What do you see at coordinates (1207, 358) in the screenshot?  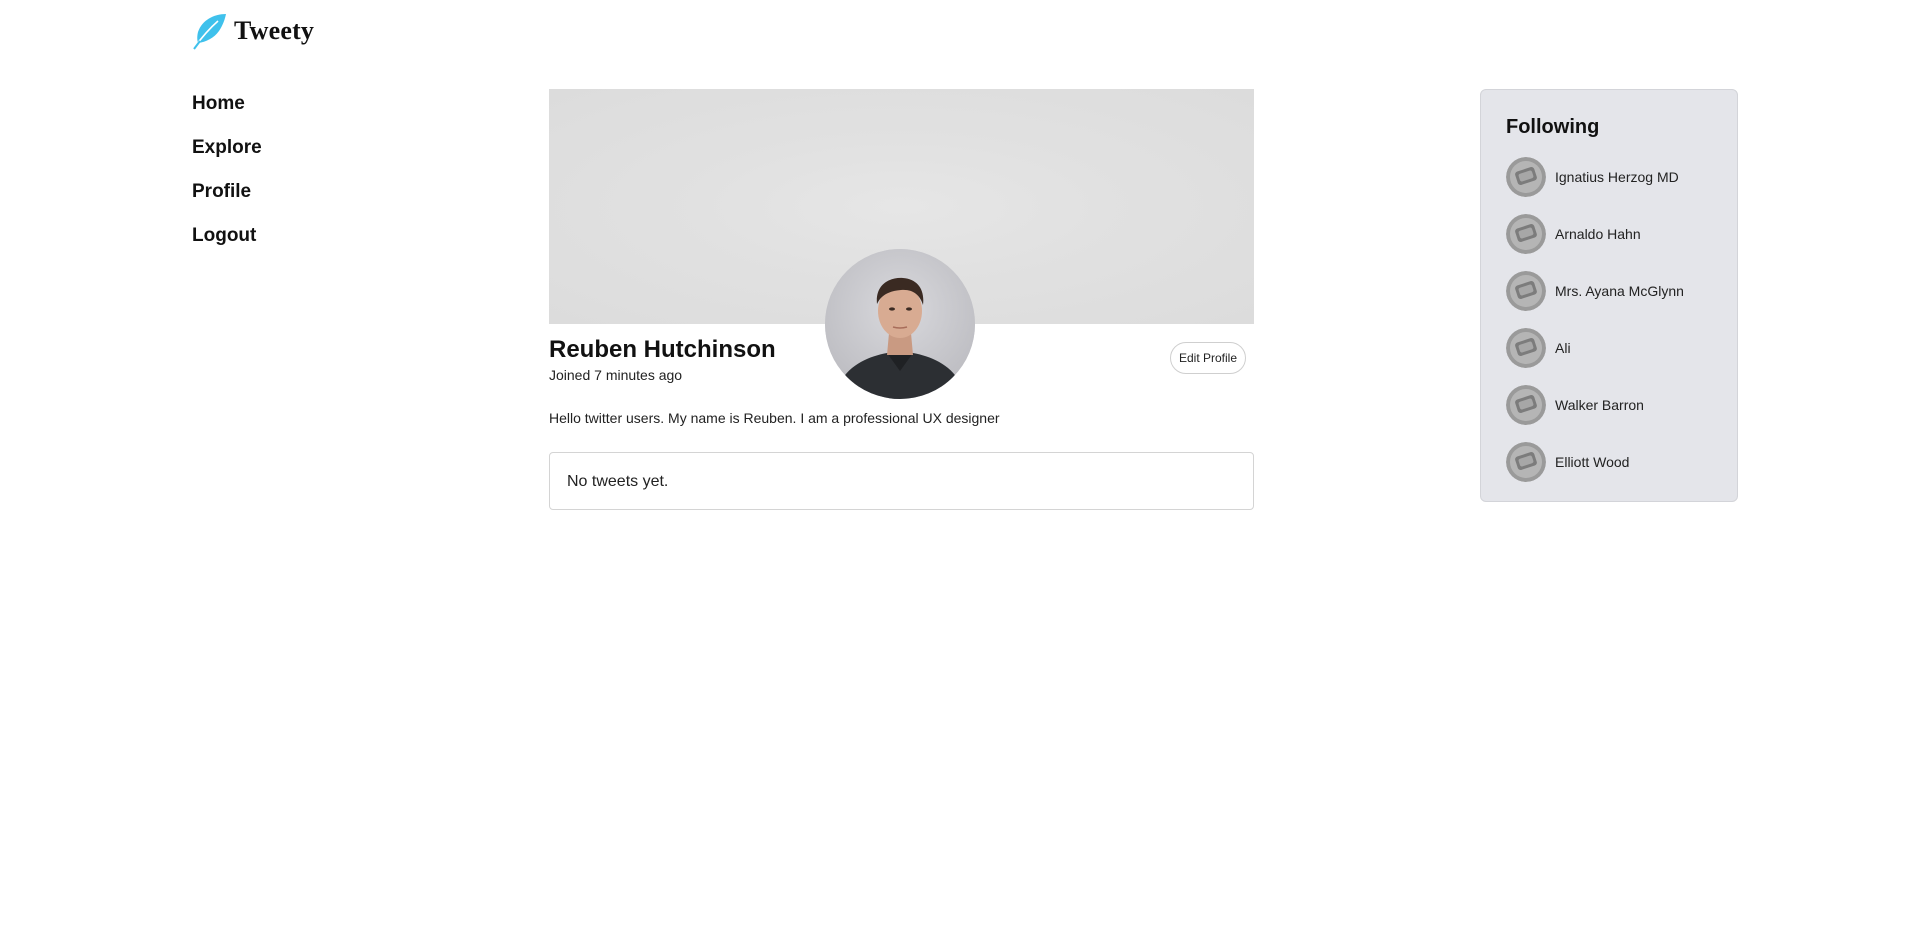 I see `edit-profile-button: Edit Profile` at bounding box center [1207, 358].